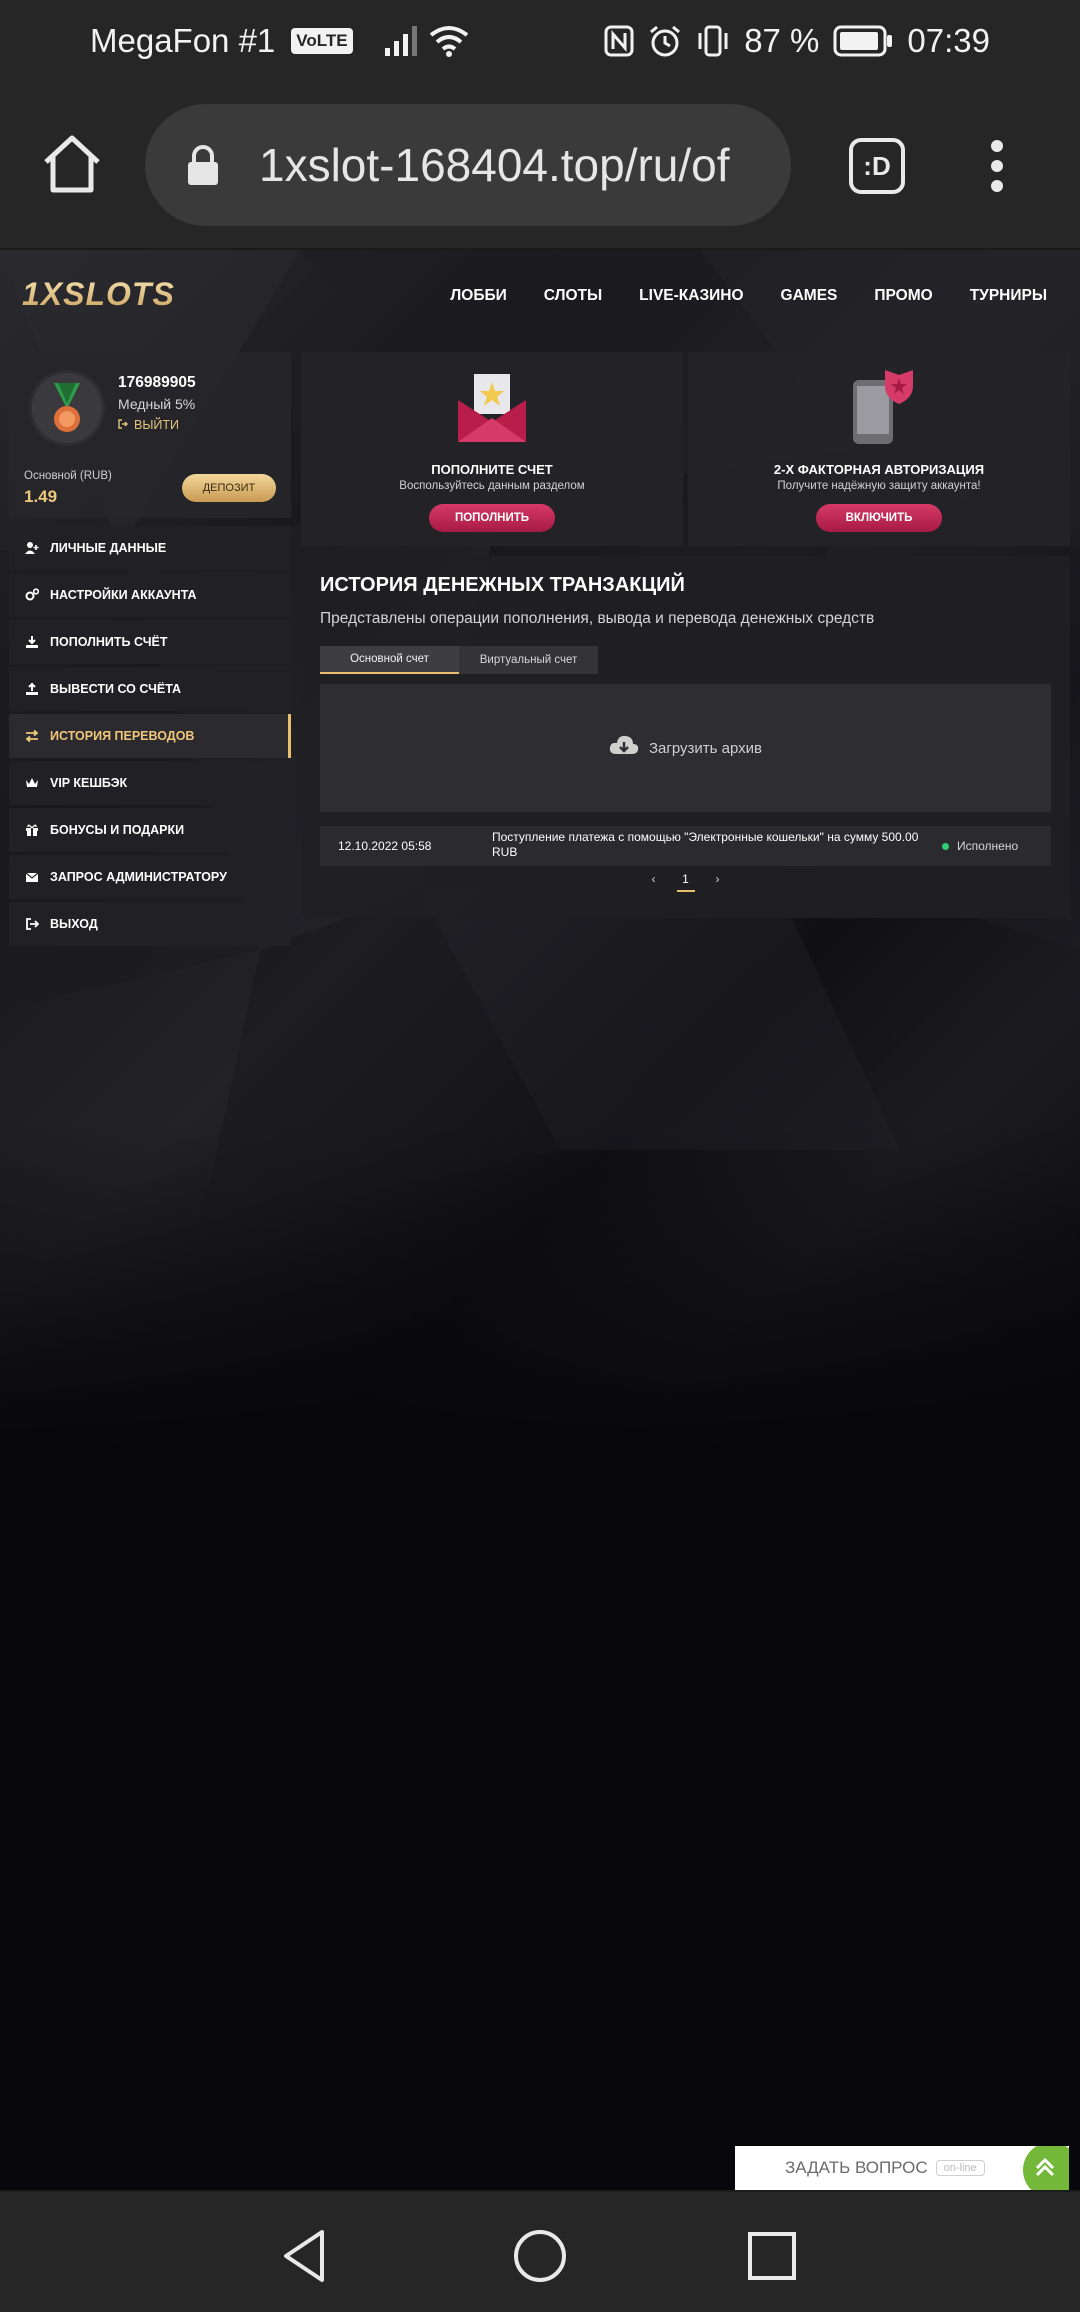 This screenshot has width=1080, height=2312. Describe the element at coordinates (879, 469) in the screenshot. I see `card-title: 2-Х ФАКТОРНАЯ АВТОРИЗАЦИЯ` at that location.